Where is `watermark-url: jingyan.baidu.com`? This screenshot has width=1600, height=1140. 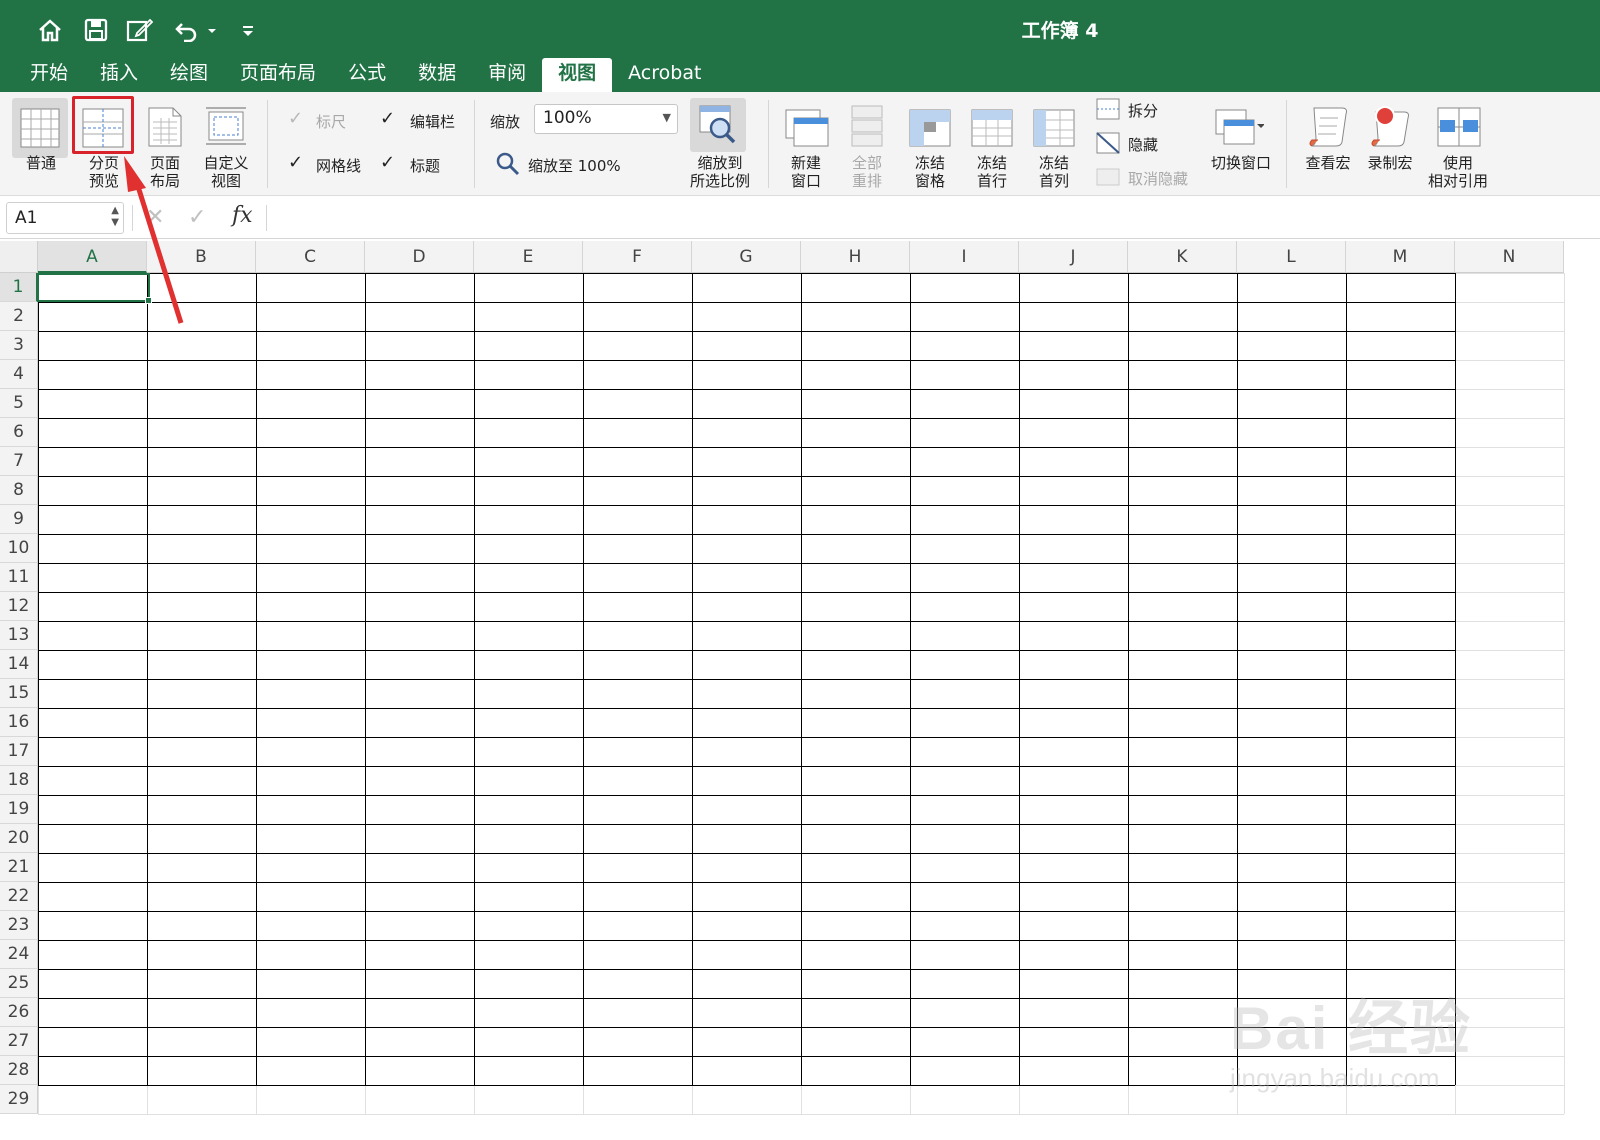
watermark-url: jingyan.baidu.com is located at coordinates (1335, 1078).